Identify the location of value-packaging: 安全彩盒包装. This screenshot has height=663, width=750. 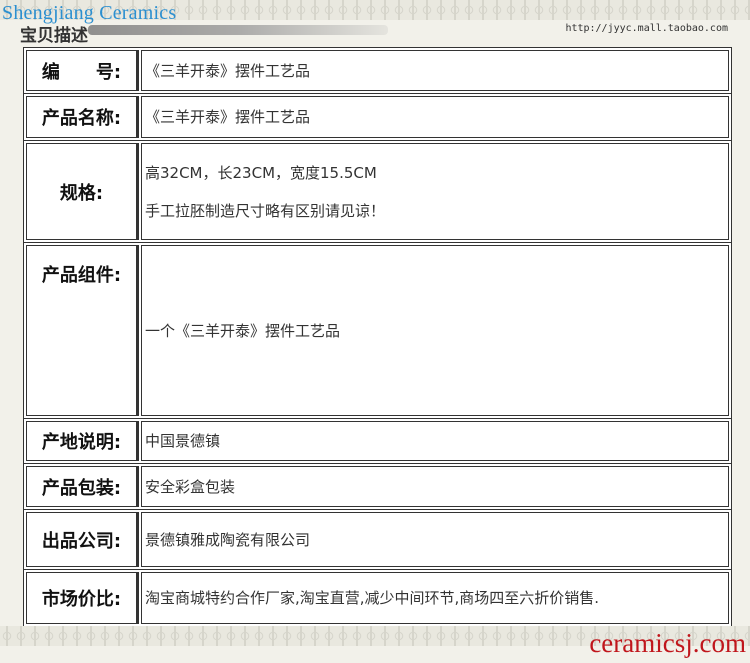
(435, 486).